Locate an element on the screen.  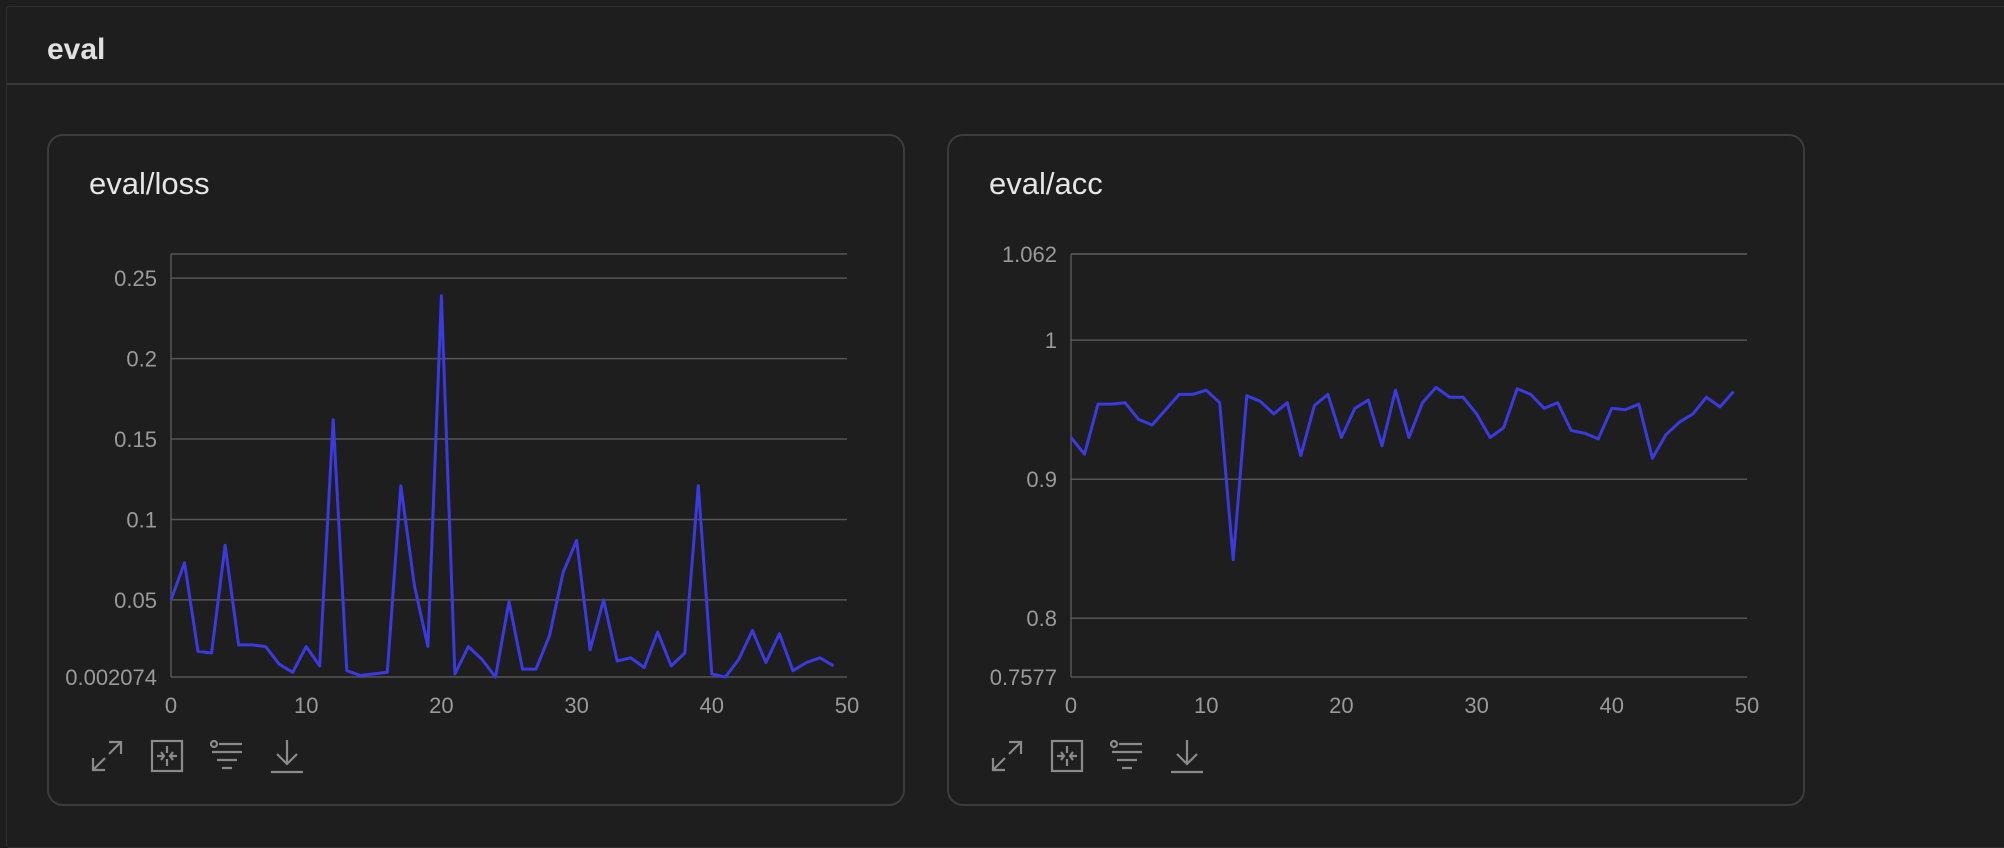
y-tick-label: 0.002074 is located at coordinates (111, 677).